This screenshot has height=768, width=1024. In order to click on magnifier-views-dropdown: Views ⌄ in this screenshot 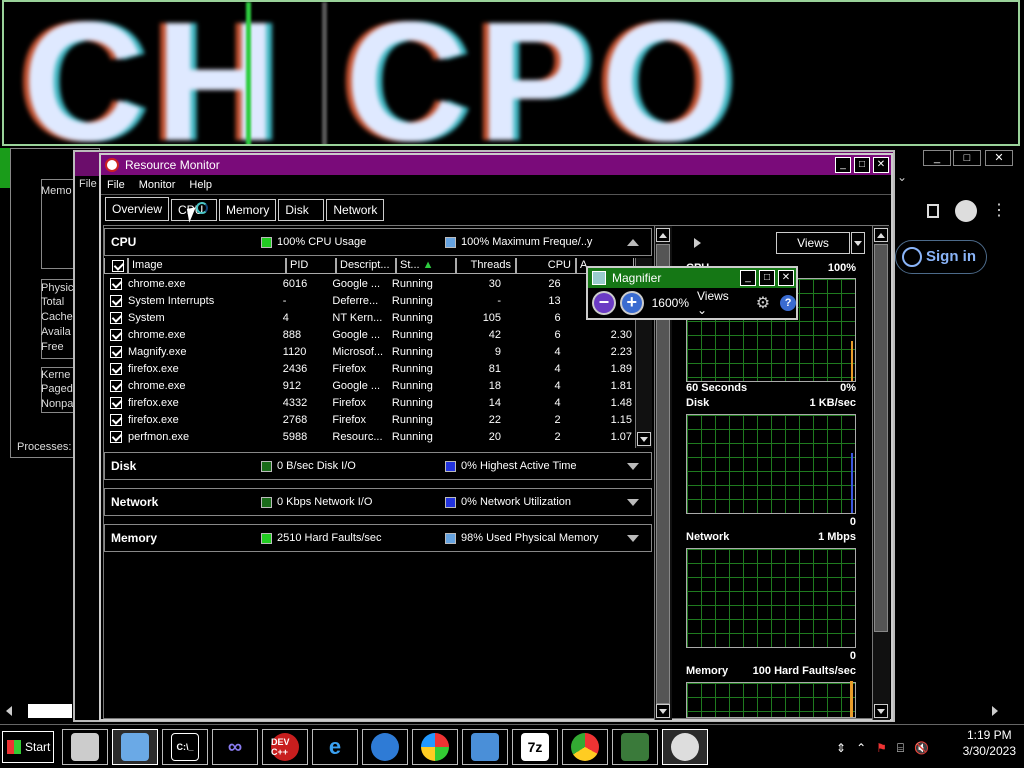, I will do `click(719, 303)`.